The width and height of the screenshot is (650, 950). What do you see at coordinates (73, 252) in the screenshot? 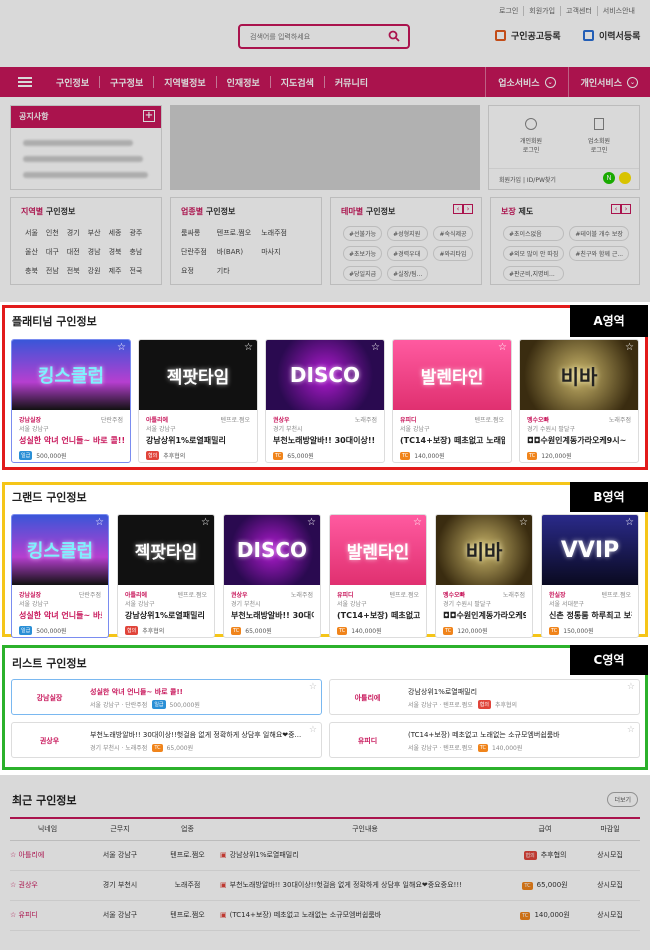
I see `region-link: 대전` at bounding box center [73, 252].